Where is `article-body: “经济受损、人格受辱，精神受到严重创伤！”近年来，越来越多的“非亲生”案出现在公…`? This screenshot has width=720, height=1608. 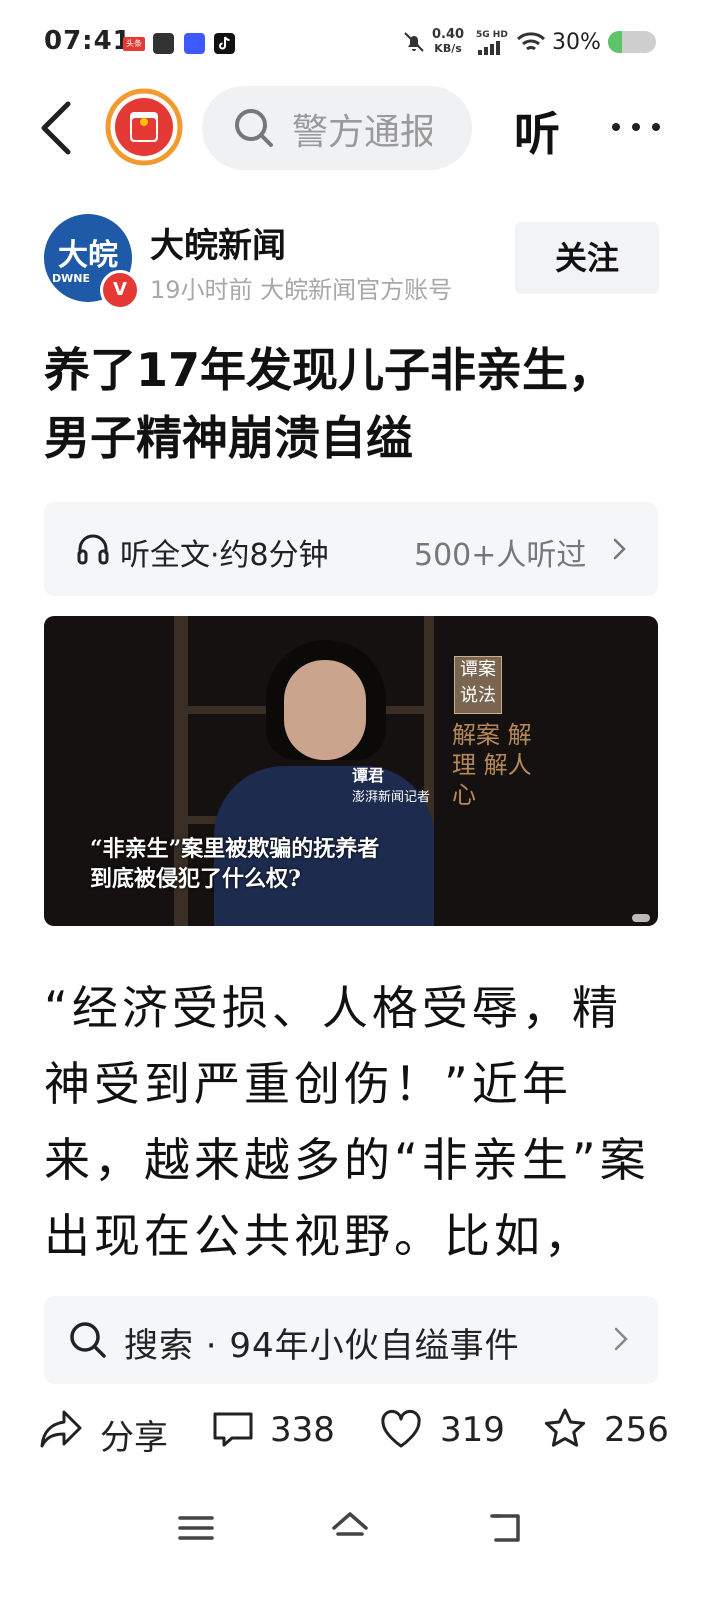
article-body: “经济受损、人格受辱，精神受到严重创伤！”近年来，越来越多的“非亲生”案出现在公… is located at coordinates (347, 1122).